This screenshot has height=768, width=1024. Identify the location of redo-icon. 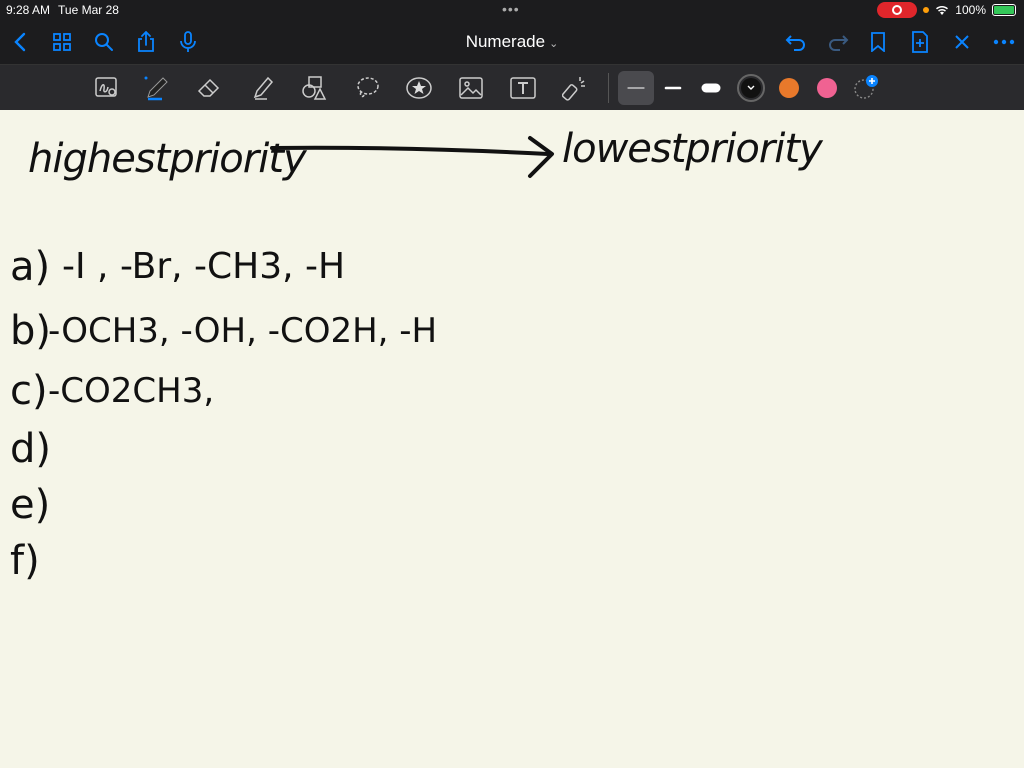
(838, 42).